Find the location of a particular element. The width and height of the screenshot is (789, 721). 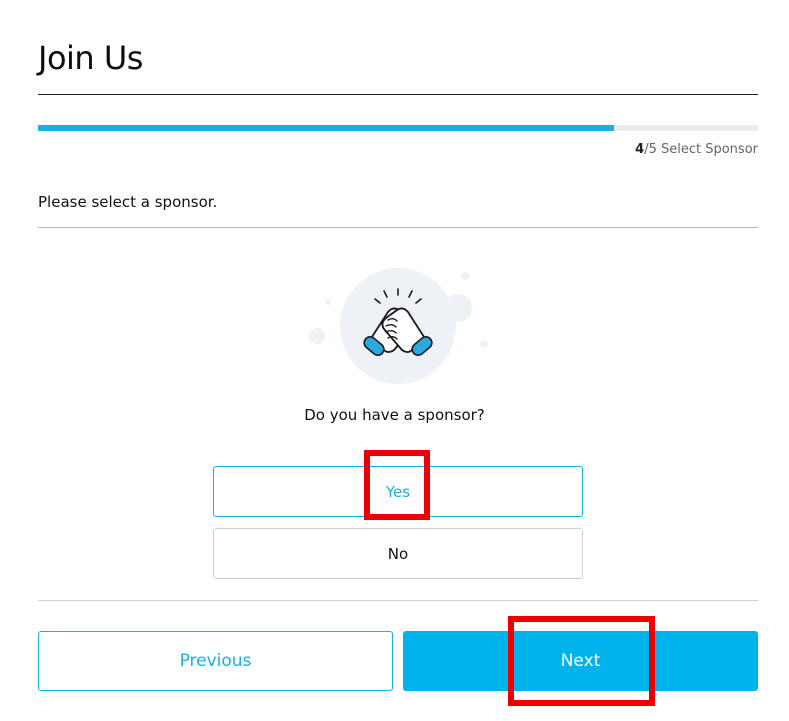

progress-bar-fill is located at coordinates (326, 128).